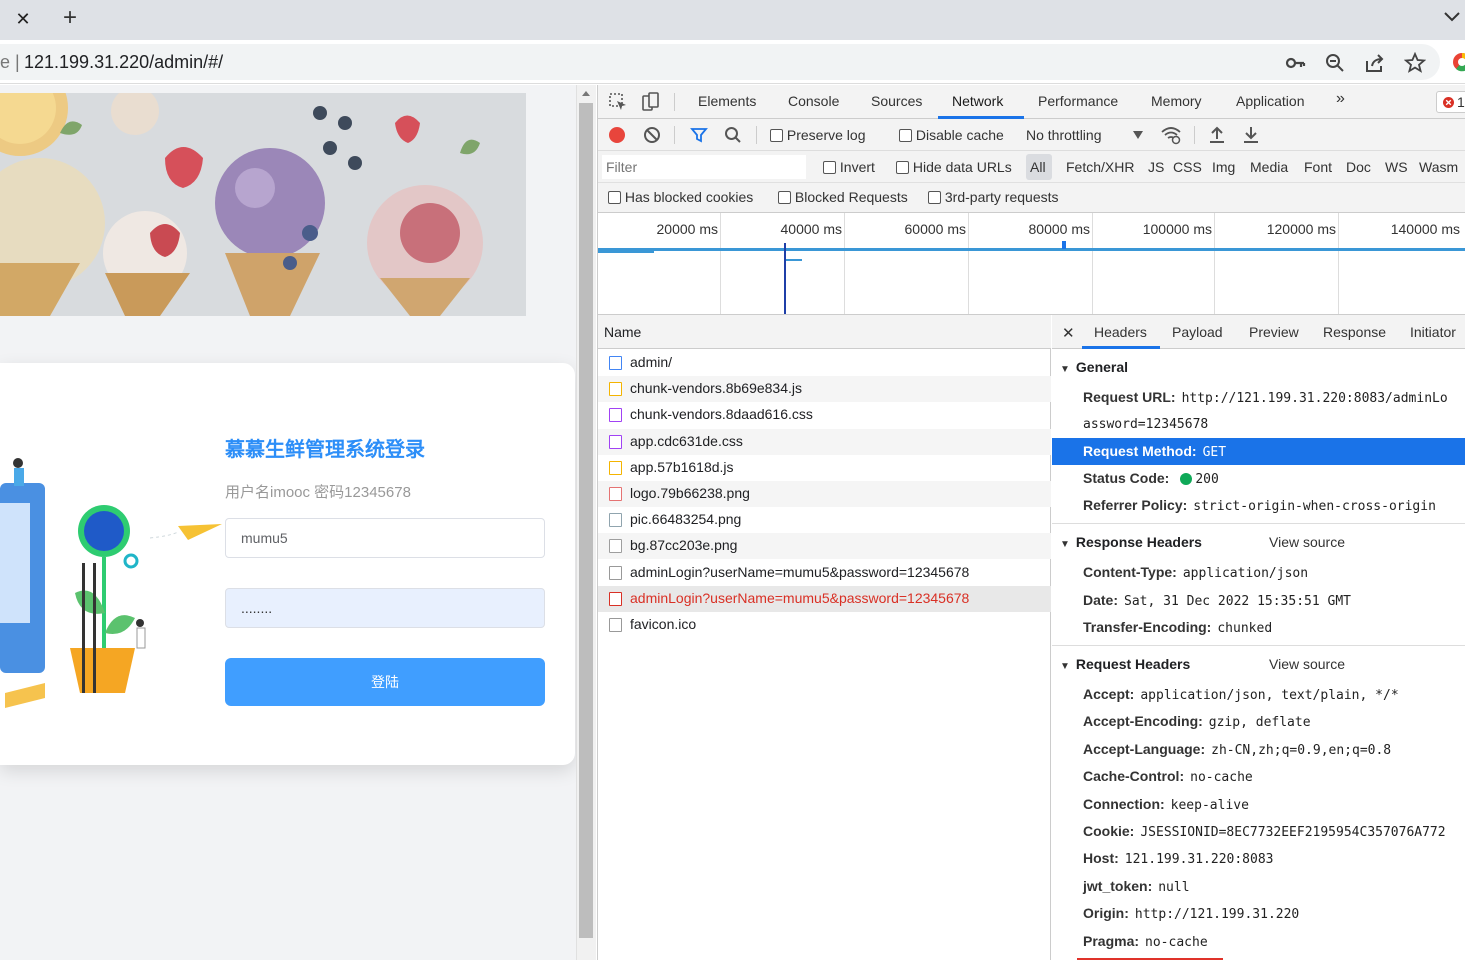 Image resolution: width=1465 pixels, height=960 pixels. I want to click on tab-elements: Elements, so click(727, 101).